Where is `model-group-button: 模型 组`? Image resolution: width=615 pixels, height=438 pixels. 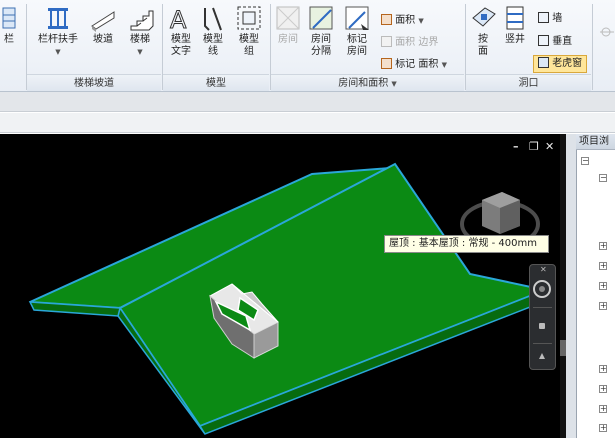 model-group-button: 模型 组 is located at coordinates (249, 31).